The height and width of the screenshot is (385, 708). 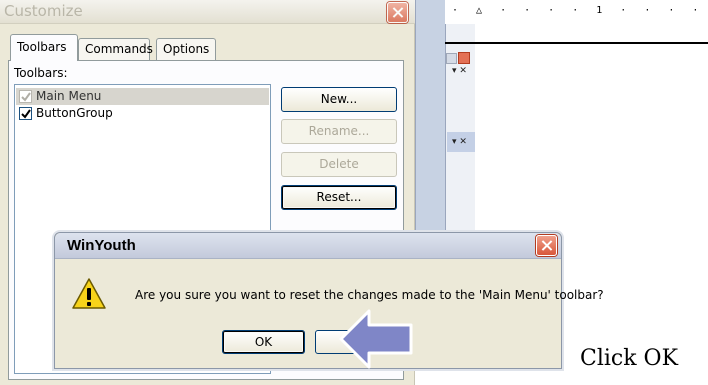 What do you see at coordinates (69, 96) in the screenshot?
I see `list-item-label: Main Menu` at bounding box center [69, 96].